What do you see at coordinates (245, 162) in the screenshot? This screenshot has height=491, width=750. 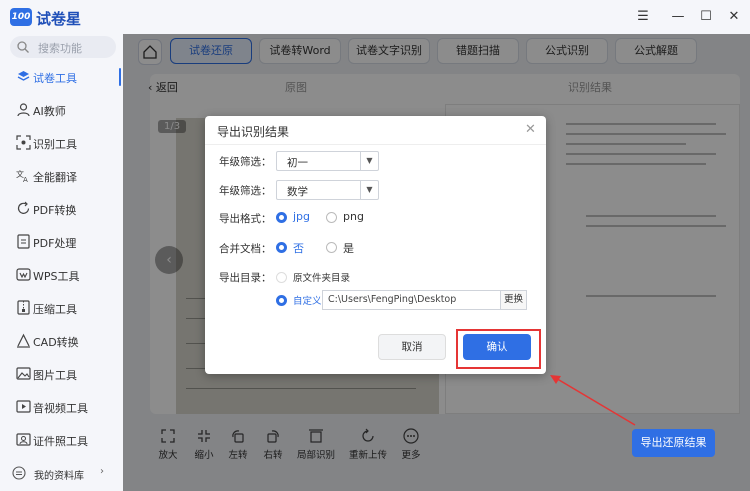 I see `grade-label: 年级筛选：` at bounding box center [245, 162].